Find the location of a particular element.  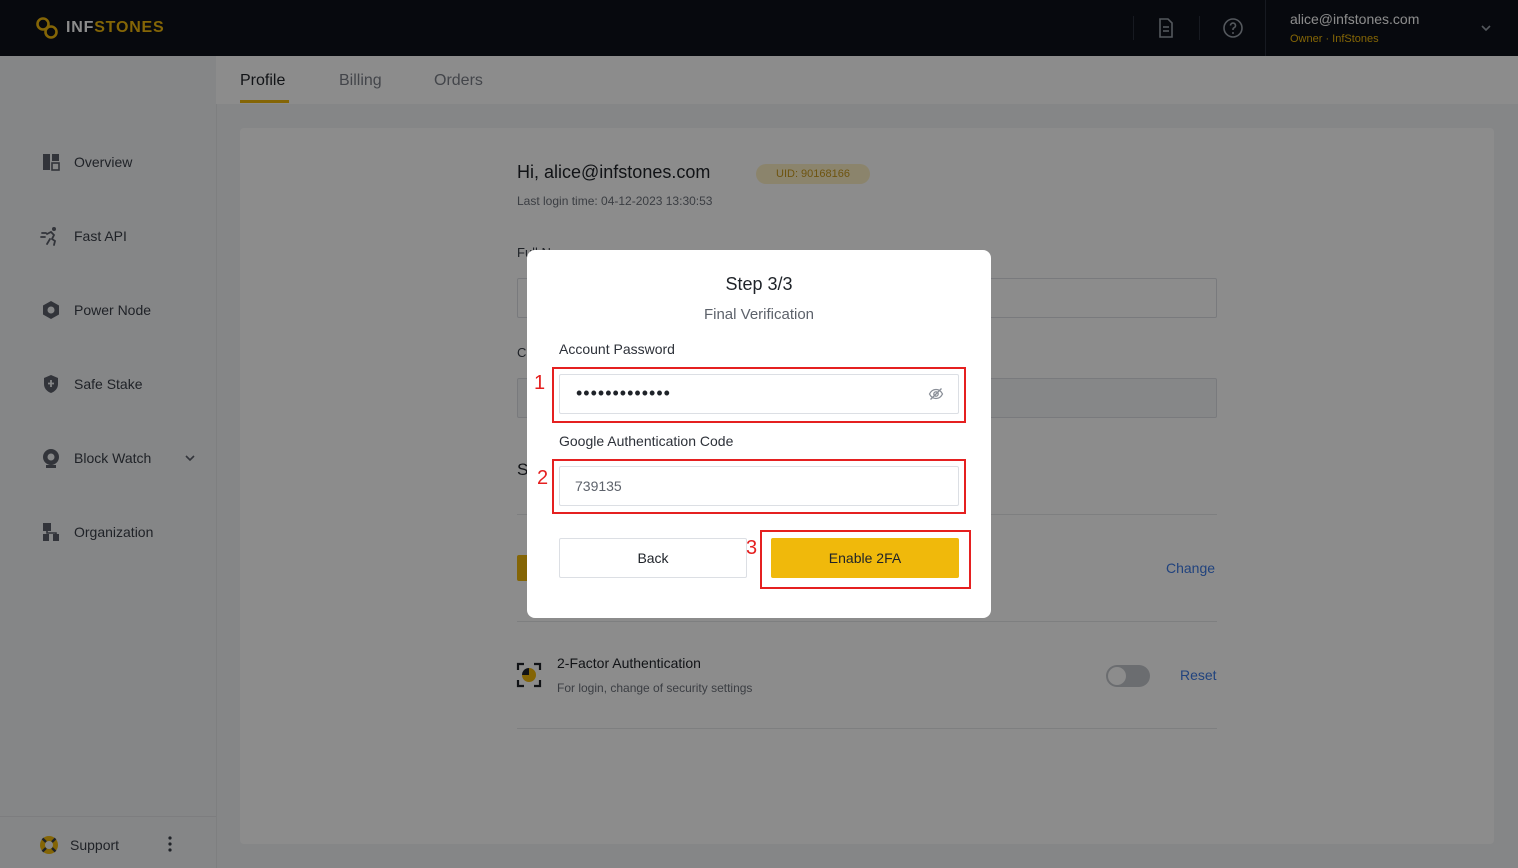

password-label: Account Password is located at coordinates (617, 349).